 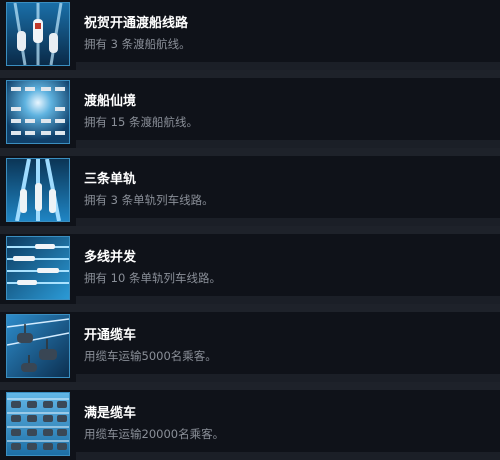 I want to click on achievement-title: 渡船仙境, so click(x=110, y=101).